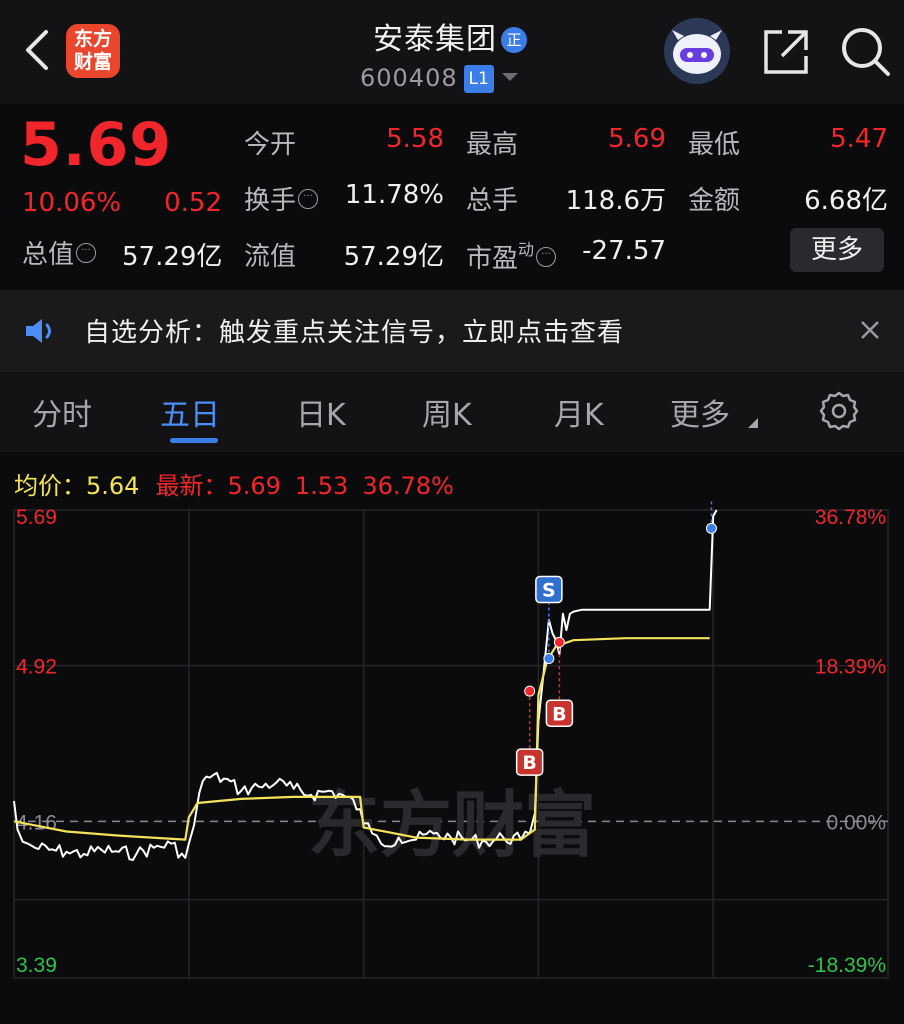 This screenshot has width=904, height=1024. I want to click on active-tab-indicator, so click(194, 440).